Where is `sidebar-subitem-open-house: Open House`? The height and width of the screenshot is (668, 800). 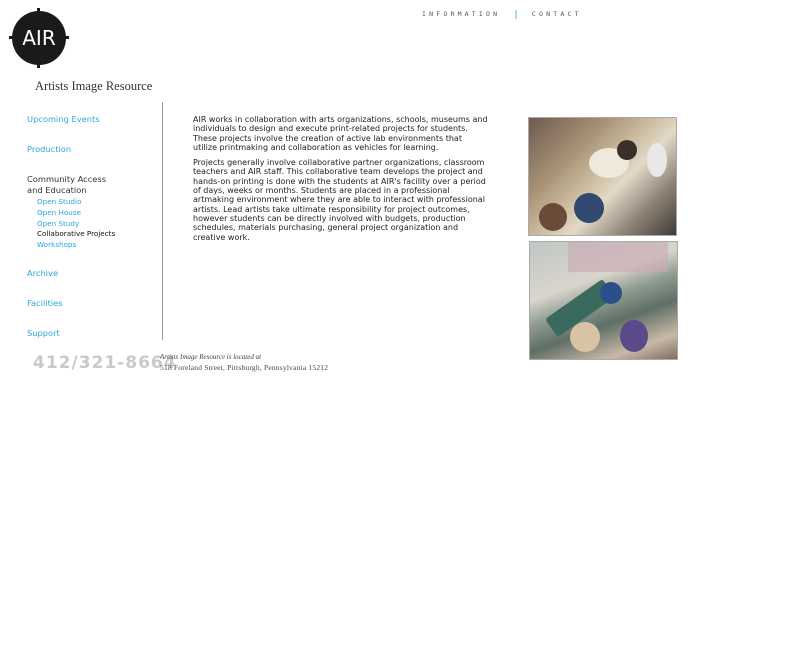 sidebar-subitem-open-house: Open House is located at coordinates (59, 212).